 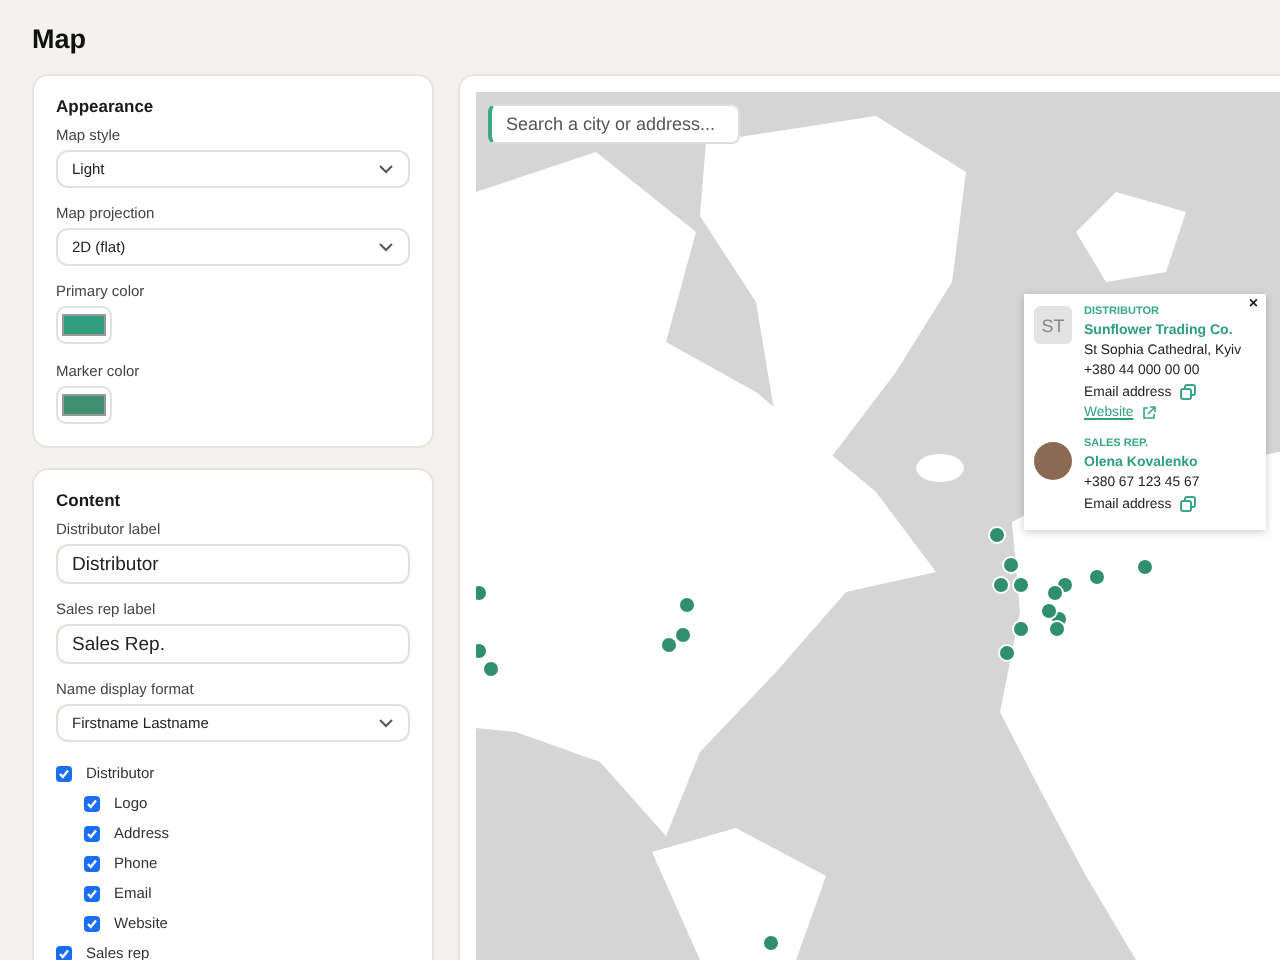 What do you see at coordinates (1053, 325) in the screenshot?
I see `company-logo: ST` at bounding box center [1053, 325].